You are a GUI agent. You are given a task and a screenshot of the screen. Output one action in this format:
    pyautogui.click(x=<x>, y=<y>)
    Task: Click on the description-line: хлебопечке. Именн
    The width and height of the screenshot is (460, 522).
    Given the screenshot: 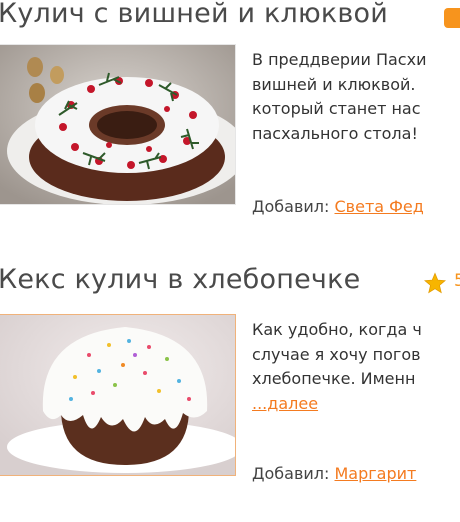 What is the action you would take?
    pyautogui.click(x=334, y=378)
    